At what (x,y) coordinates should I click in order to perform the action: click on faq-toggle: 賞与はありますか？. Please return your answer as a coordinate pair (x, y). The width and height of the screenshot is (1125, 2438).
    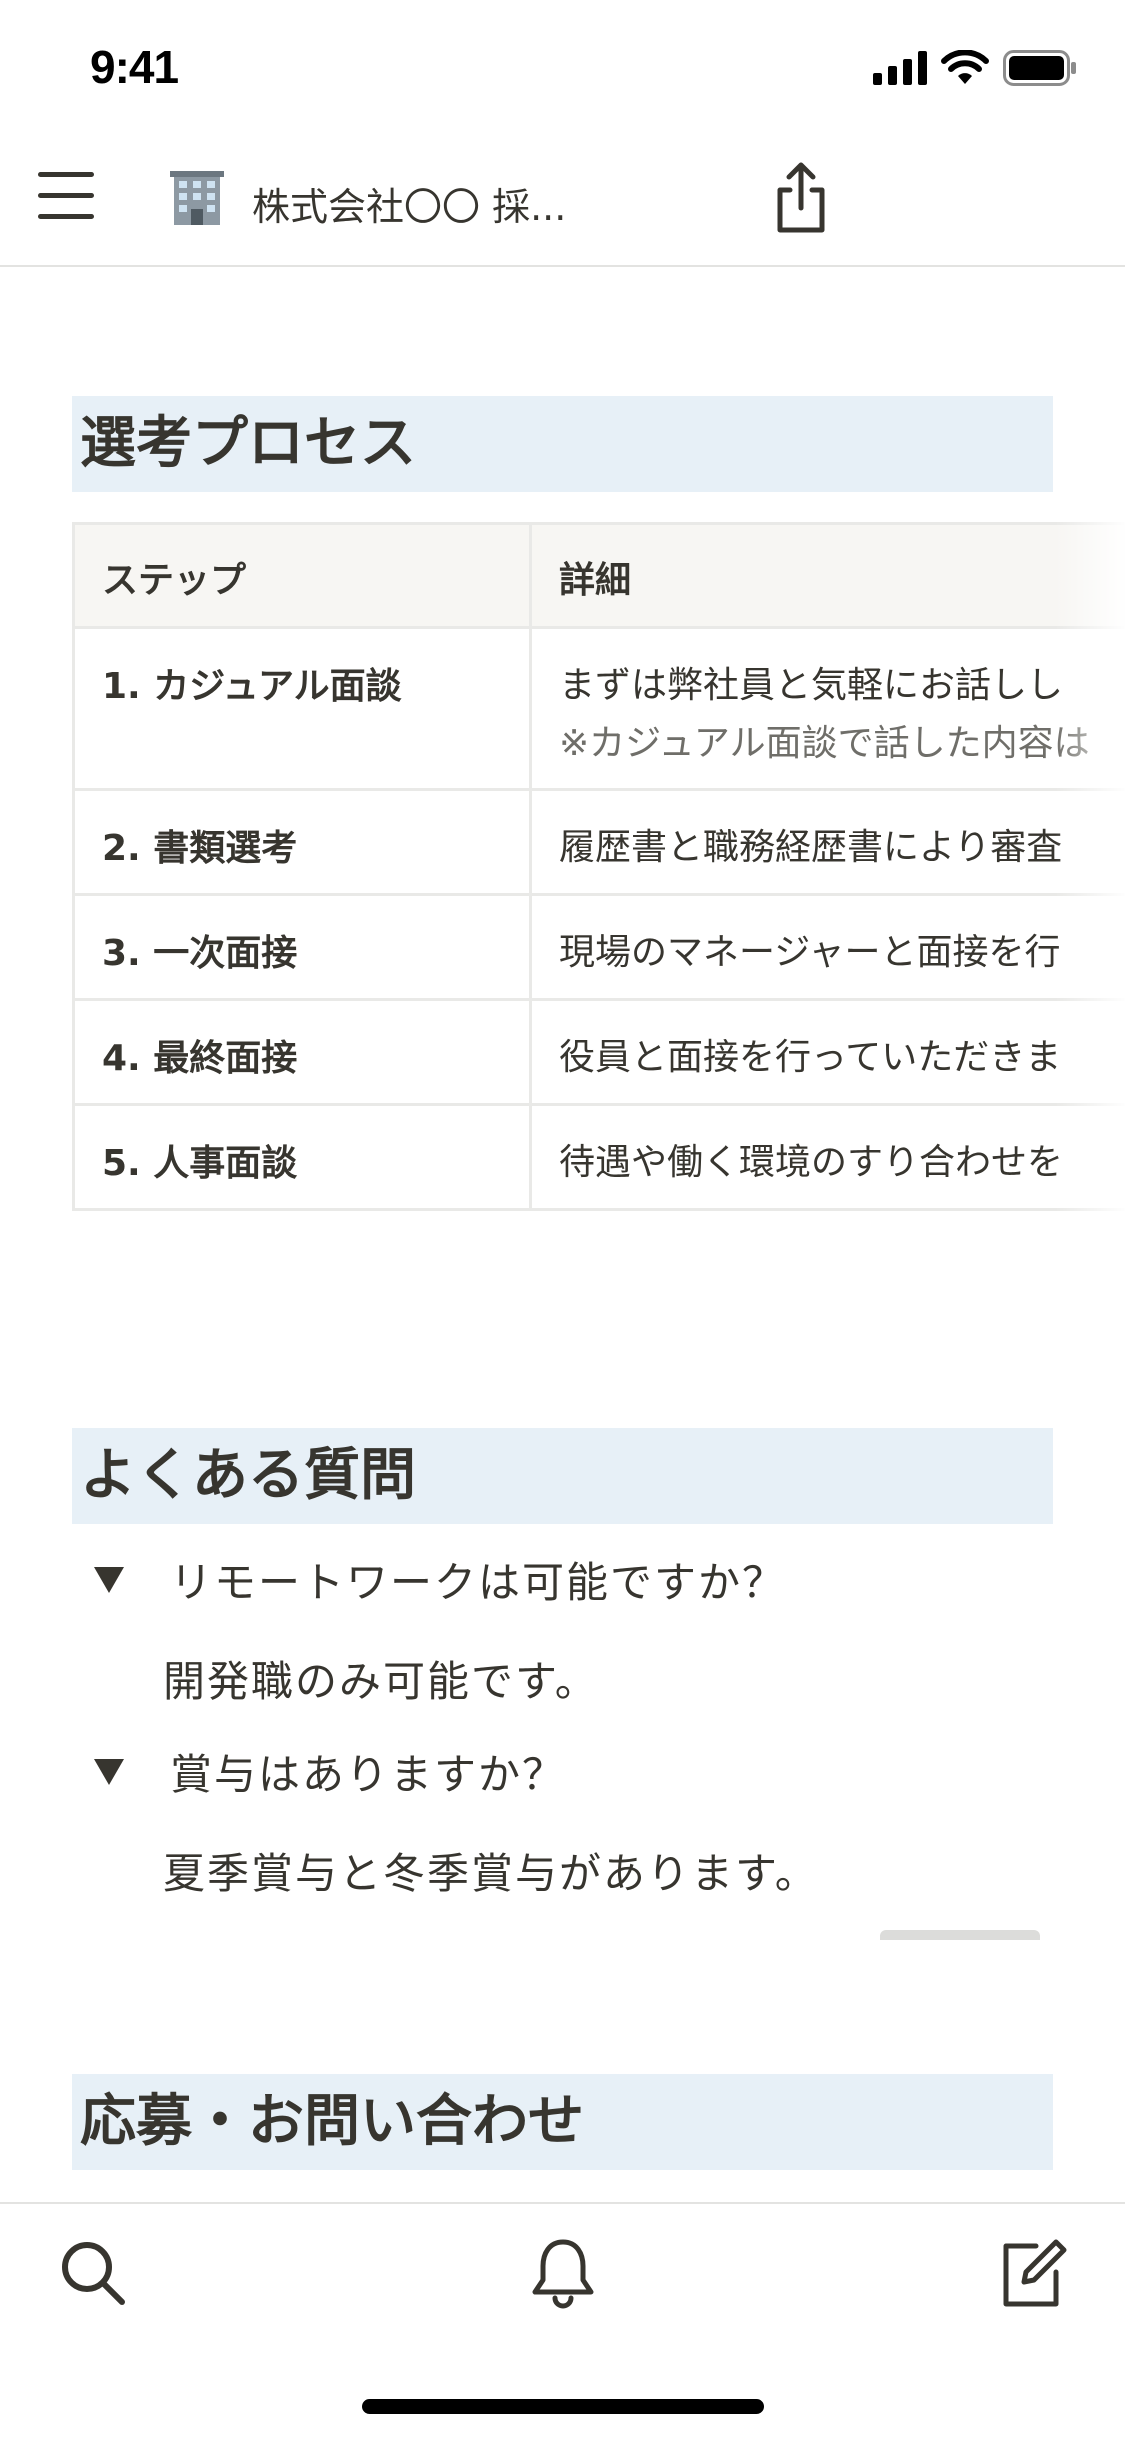
    Looking at the image, I should click on (330, 1771).